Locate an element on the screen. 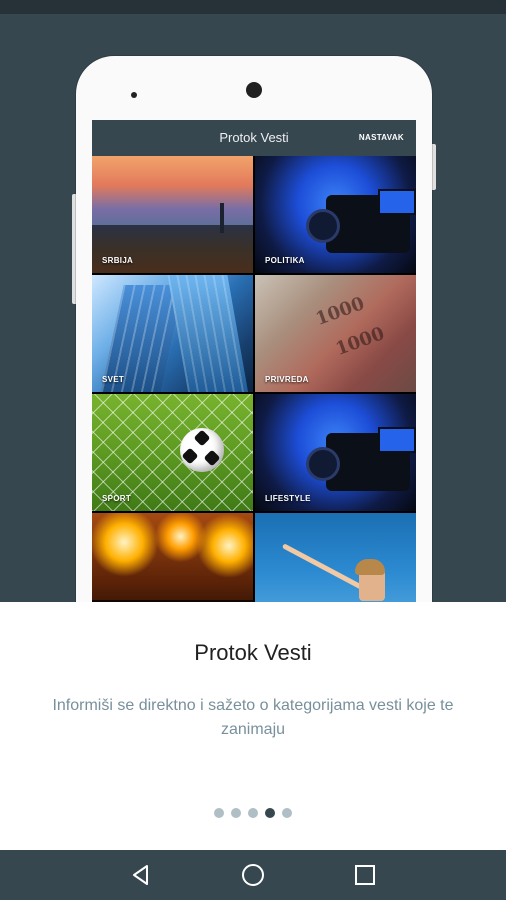  category-tile-svet: SVET is located at coordinates (172, 333).